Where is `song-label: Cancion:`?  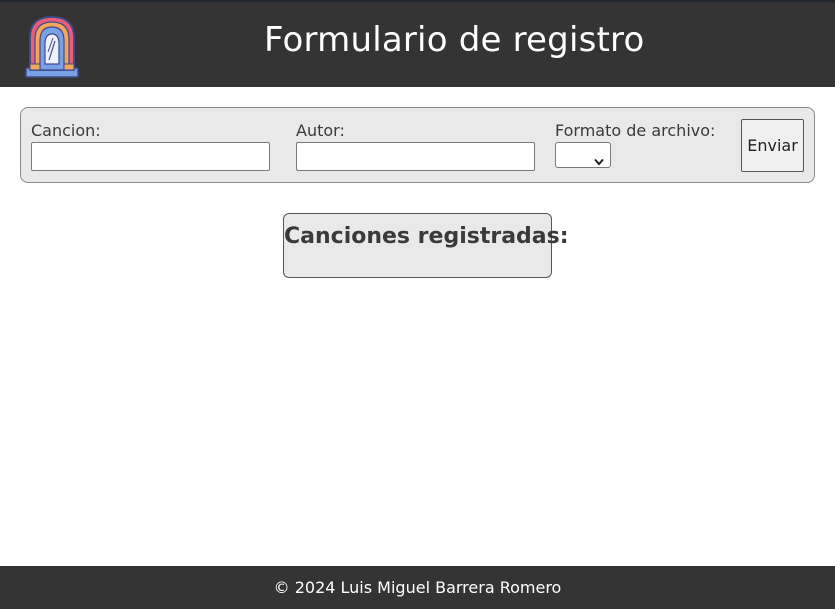
song-label: Cancion: is located at coordinates (66, 130).